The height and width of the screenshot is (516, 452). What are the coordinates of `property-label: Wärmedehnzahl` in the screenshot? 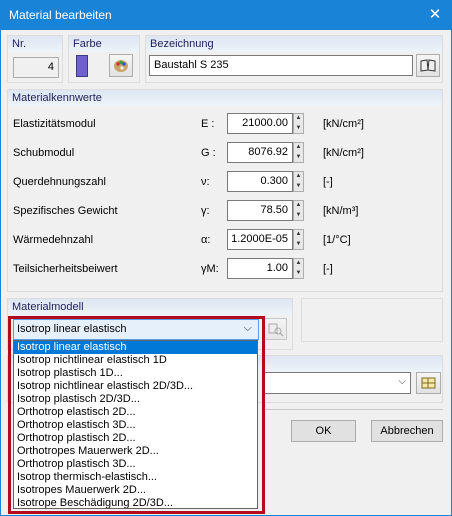 It's located at (53, 240).